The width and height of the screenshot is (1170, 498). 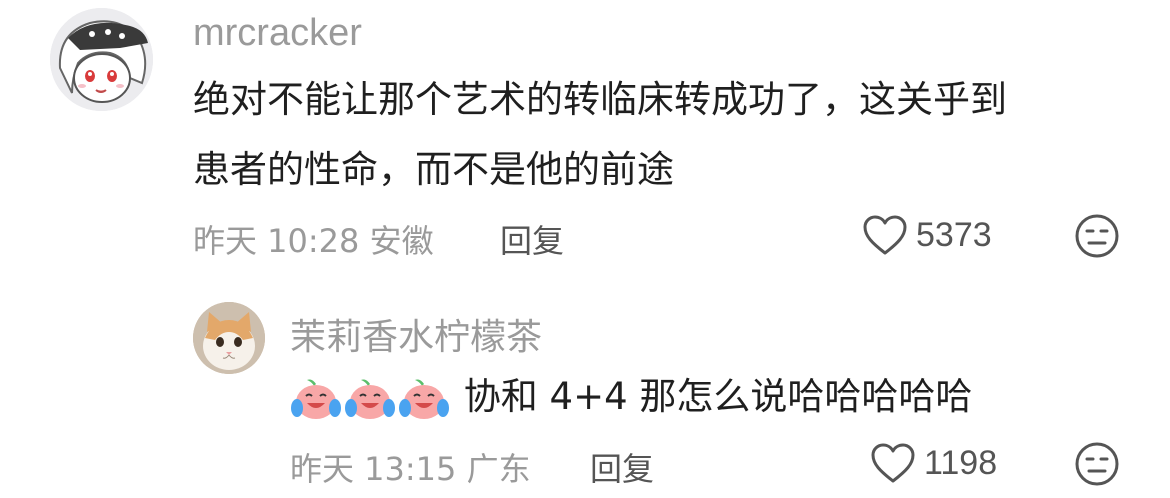 What do you see at coordinates (718, 396) in the screenshot?
I see `comment-text-line: 协和 4+4 那怎么说哈哈哈哈哈` at bounding box center [718, 396].